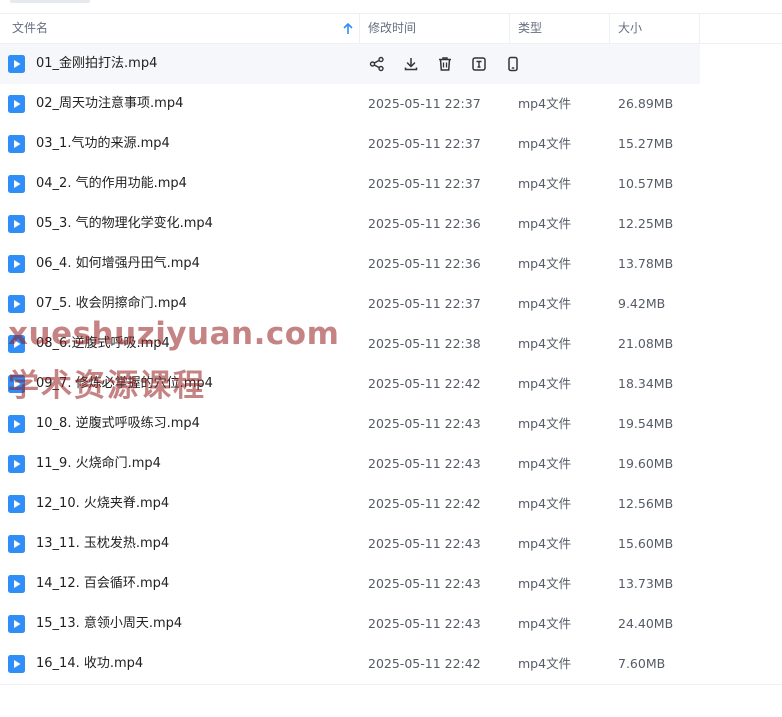  Describe the element at coordinates (348, 29) in the screenshot. I see `sort-ascending-icon` at that location.